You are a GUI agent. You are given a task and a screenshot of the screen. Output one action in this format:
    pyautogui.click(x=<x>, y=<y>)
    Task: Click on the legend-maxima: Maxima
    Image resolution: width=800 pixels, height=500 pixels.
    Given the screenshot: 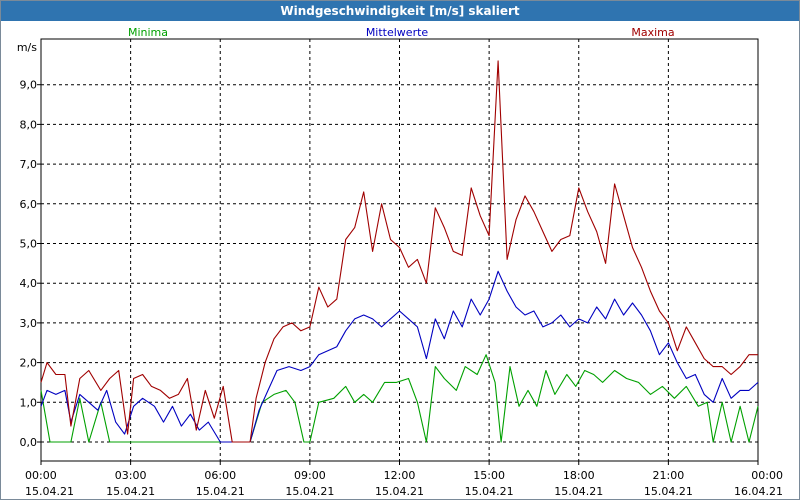 What is the action you would take?
    pyautogui.click(x=652, y=32)
    